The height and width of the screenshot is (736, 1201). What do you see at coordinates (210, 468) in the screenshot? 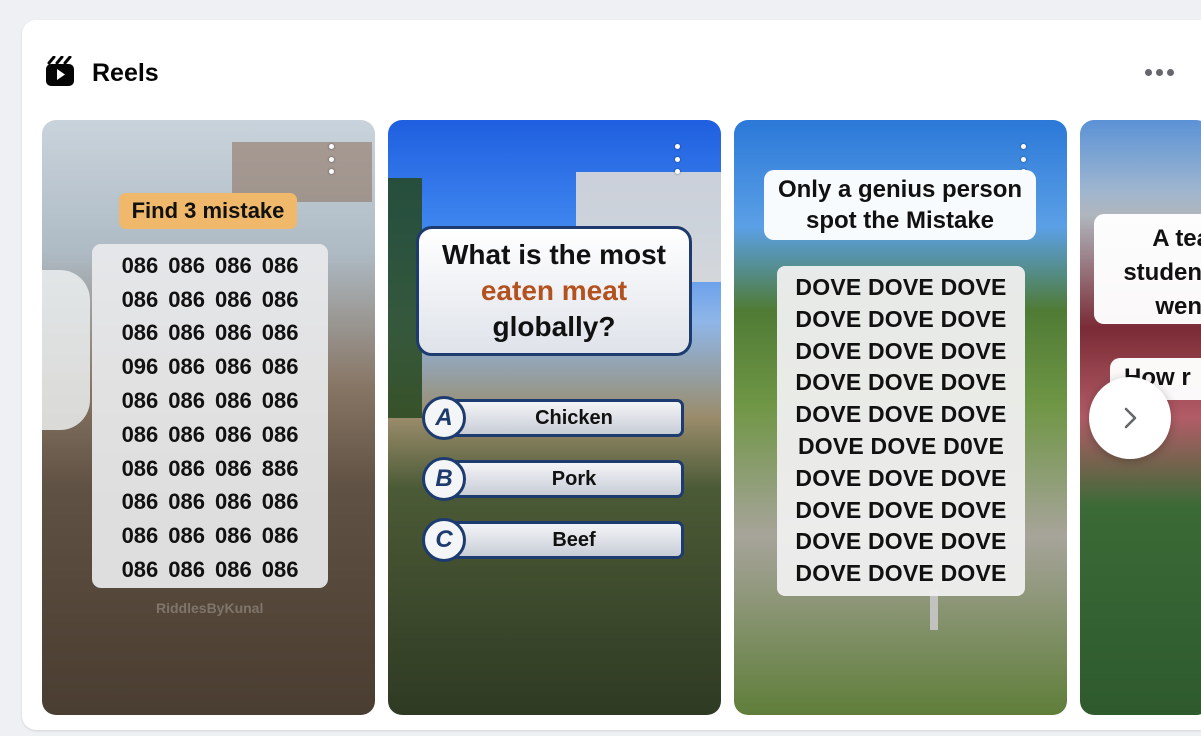
I see `grid-row: 086 086 086 886` at bounding box center [210, 468].